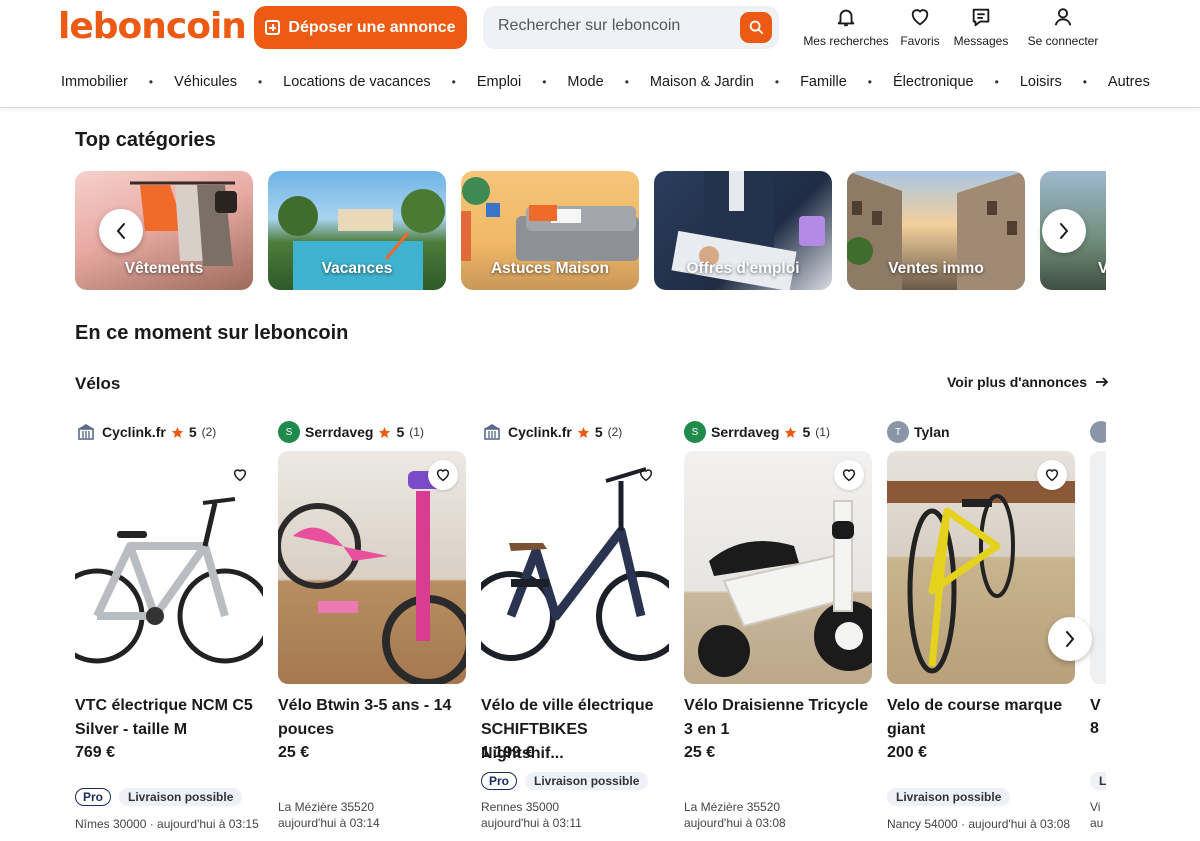 This screenshot has height=841, width=1200. I want to click on nav-favorites: Favoris, so click(920, 27).